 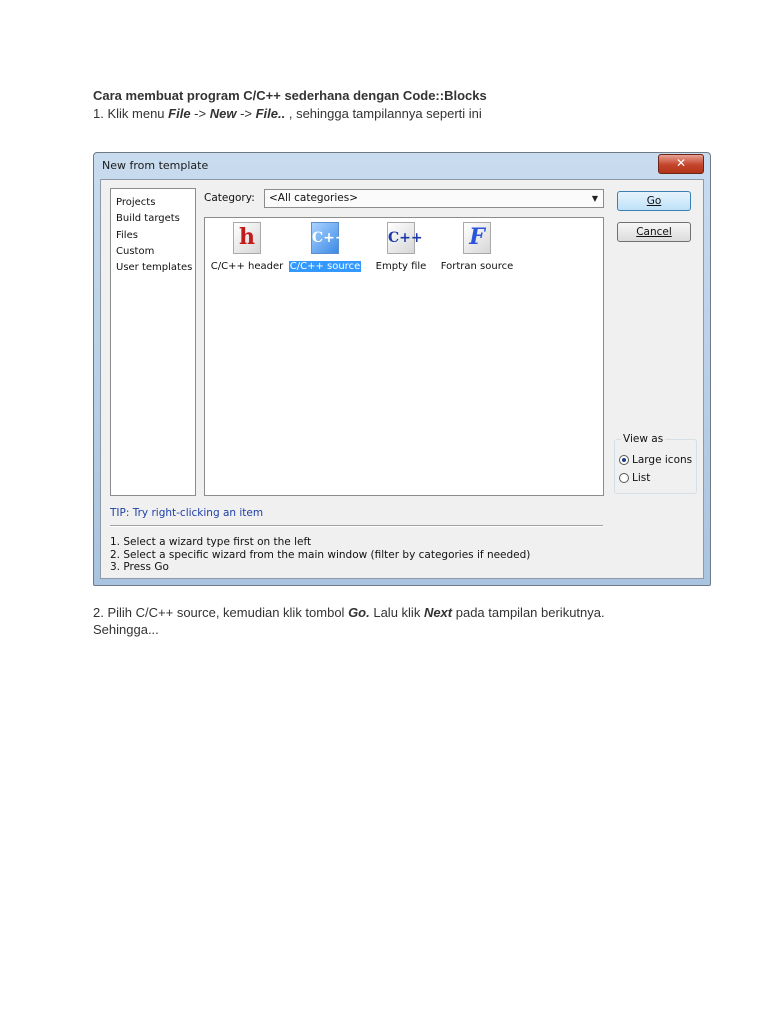 I want to click on close-button: ✕, so click(x=681, y=164).